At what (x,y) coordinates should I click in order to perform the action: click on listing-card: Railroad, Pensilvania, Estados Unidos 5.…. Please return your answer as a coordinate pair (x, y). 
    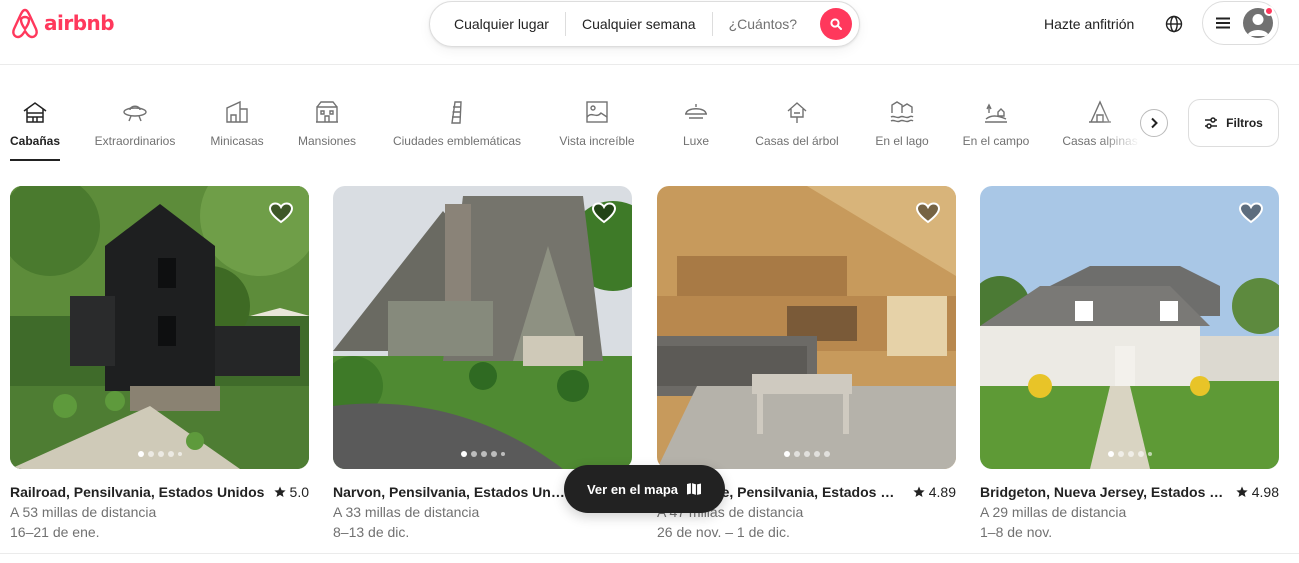
    Looking at the image, I should click on (159, 363).